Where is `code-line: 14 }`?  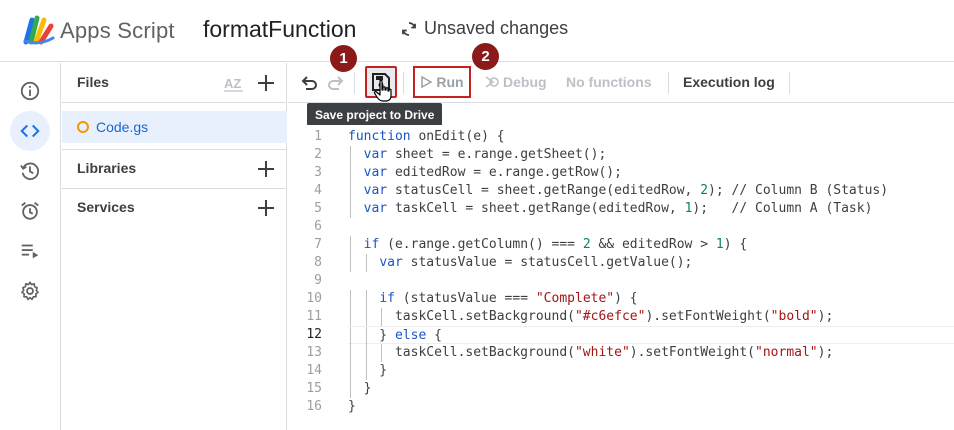
code-line: 14 } is located at coordinates (621, 371).